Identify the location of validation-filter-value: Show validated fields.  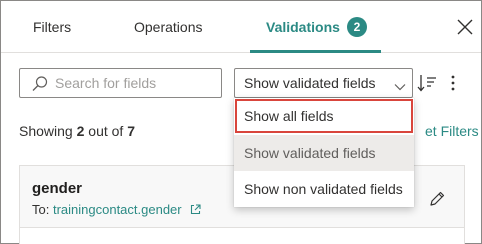
(310, 83).